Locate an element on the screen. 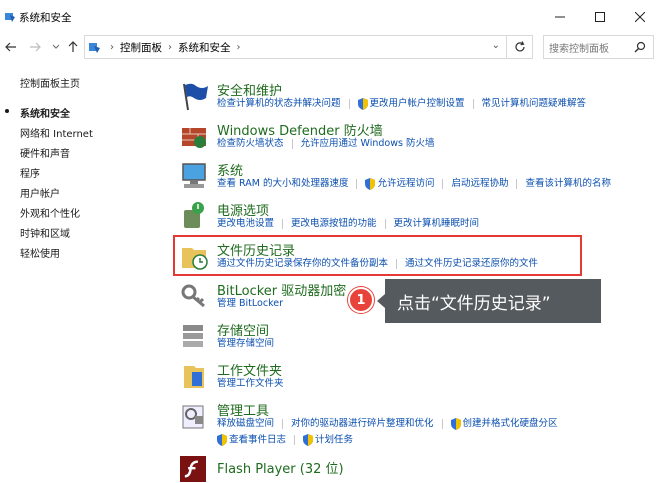  window-title: 系统和安全 is located at coordinates (45, 18).